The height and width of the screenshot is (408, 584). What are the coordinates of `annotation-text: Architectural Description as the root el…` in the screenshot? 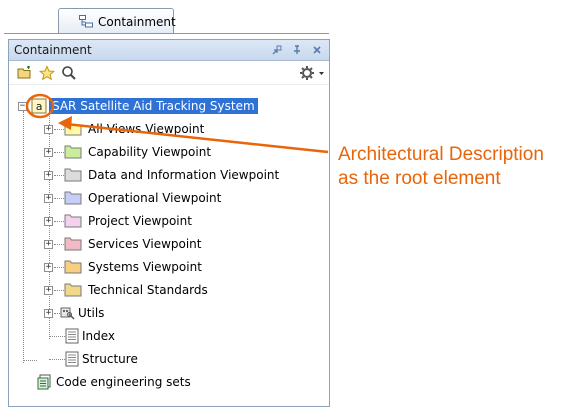 It's located at (460, 167).